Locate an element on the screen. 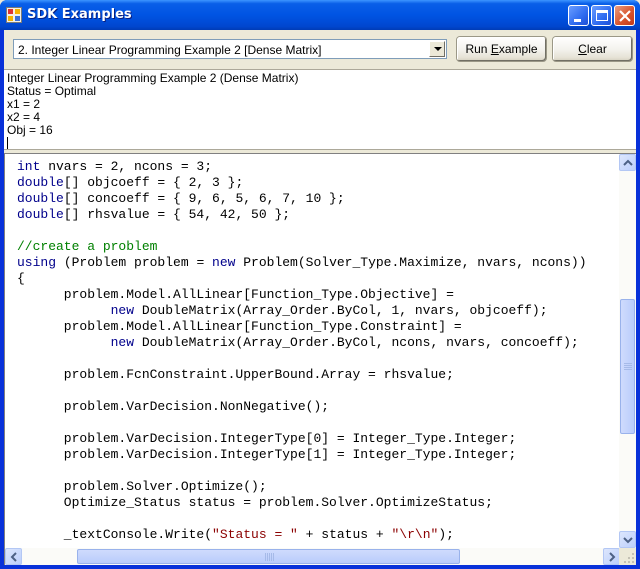  minimize-button is located at coordinates (578, 15).